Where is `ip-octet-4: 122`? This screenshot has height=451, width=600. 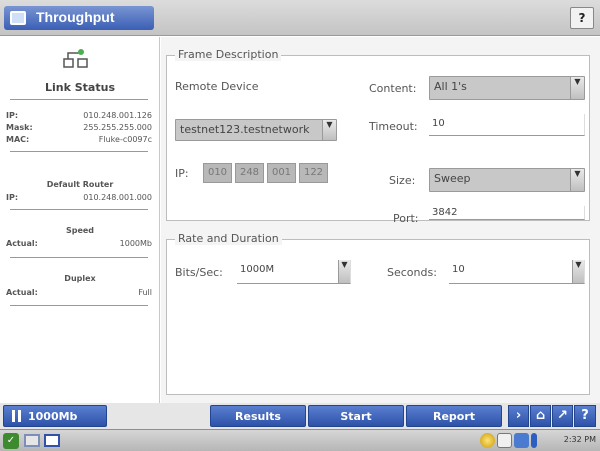 ip-octet-4: 122 is located at coordinates (313, 173).